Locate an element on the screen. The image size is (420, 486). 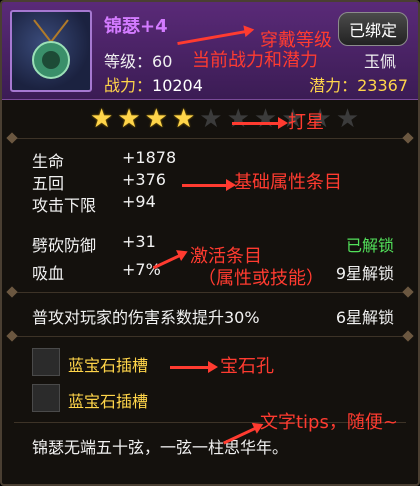
base-attr-name: 攻击下限 is located at coordinates (64, 205).